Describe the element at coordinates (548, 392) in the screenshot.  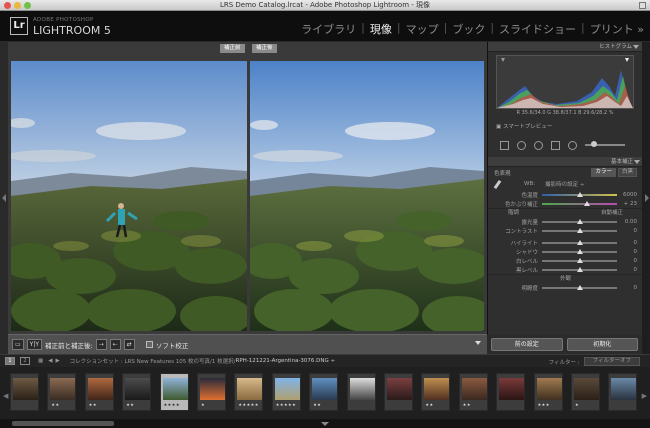
I see `filmstrip-thumbnail: ★★★` at that location.